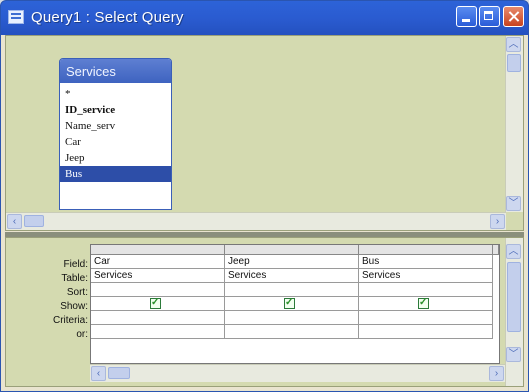 The image size is (529, 392). Describe the element at coordinates (513, 16) in the screenshot. I see `close-button` at that location.